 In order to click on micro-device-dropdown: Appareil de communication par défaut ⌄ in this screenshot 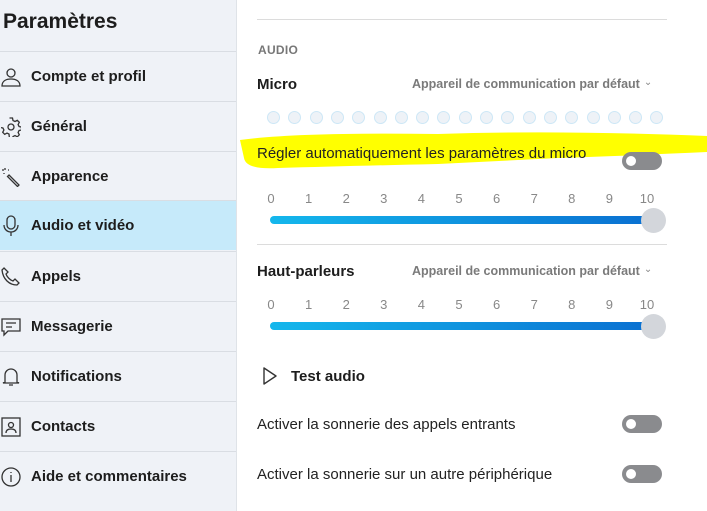, I will do `click(532, 84)`.